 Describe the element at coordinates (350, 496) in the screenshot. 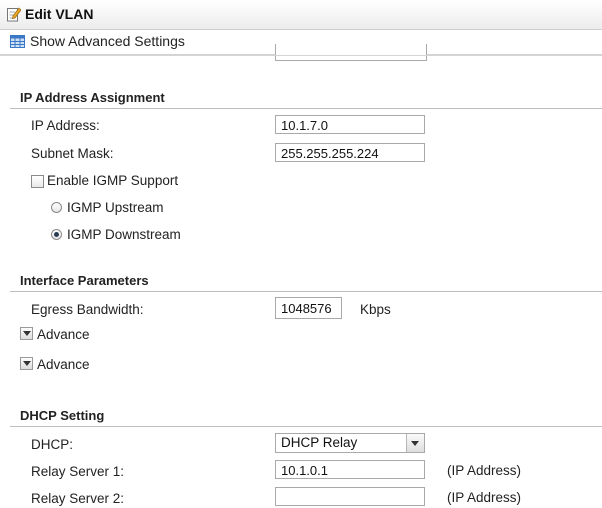

I see `relay-server-2-input` at that location.